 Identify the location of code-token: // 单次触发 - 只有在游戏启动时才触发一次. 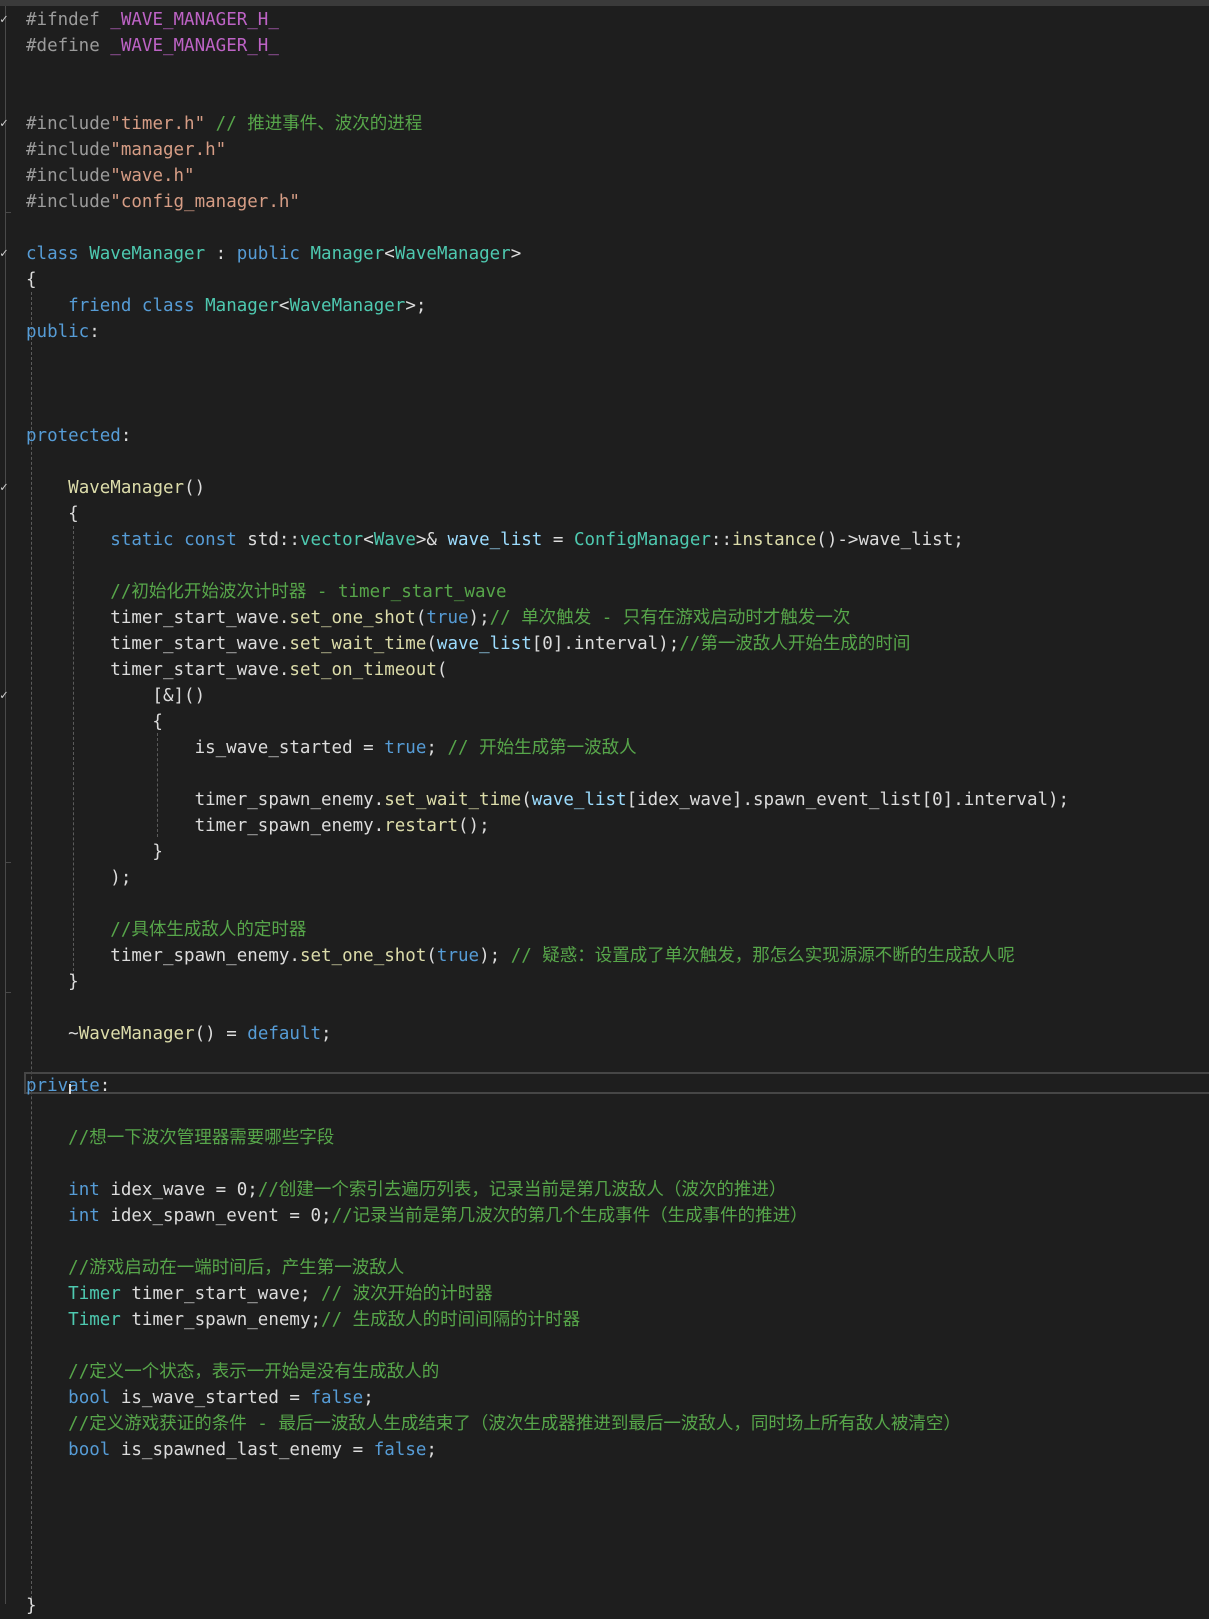
(670, 618).